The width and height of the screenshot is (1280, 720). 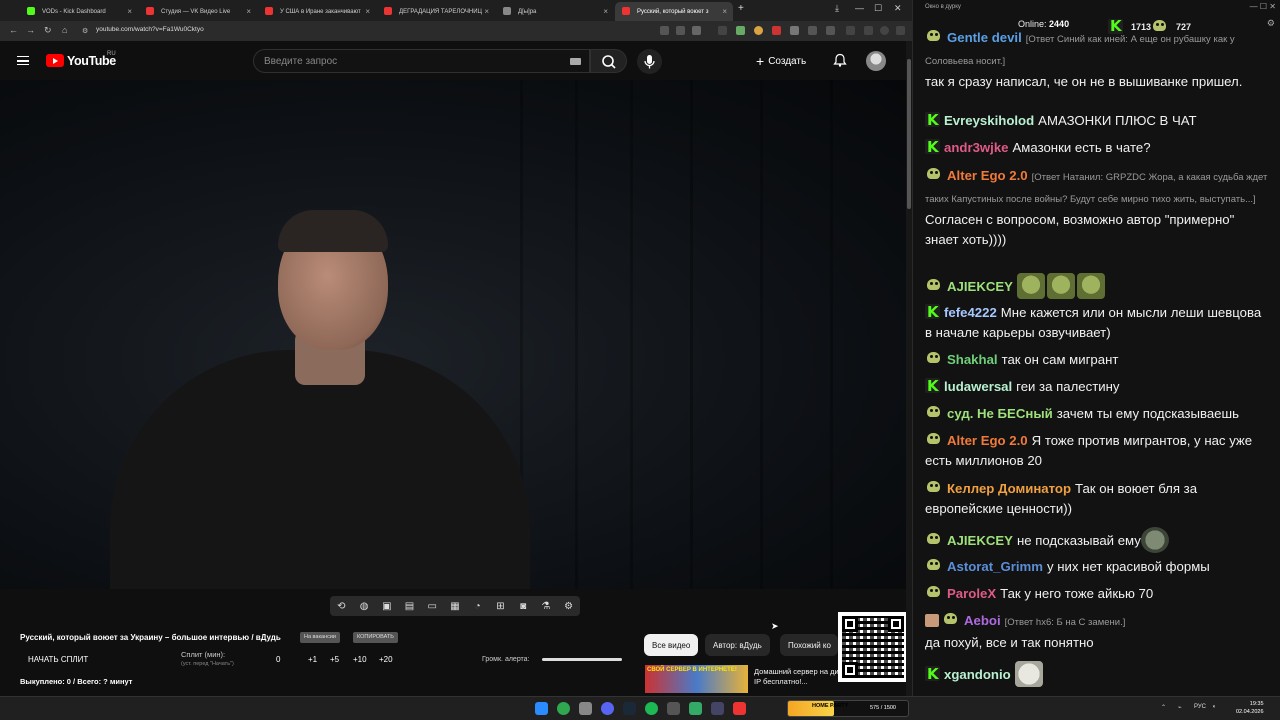 I want to click on zoom-icon, so click(x=680, y=30).